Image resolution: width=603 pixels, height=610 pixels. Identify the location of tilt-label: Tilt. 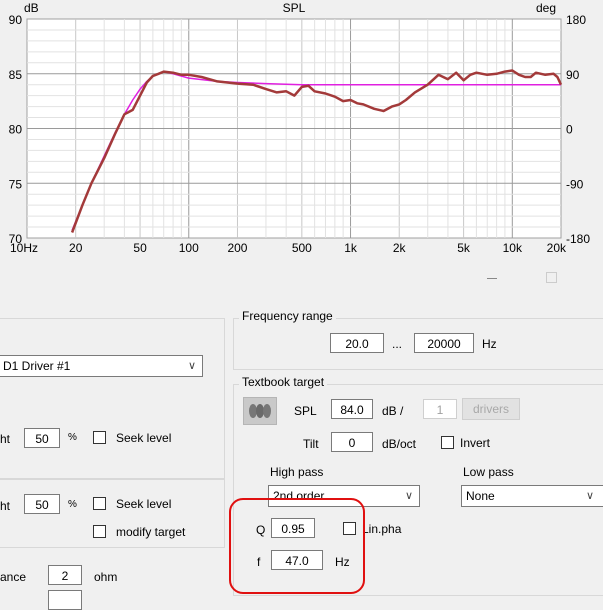
(311, 444).